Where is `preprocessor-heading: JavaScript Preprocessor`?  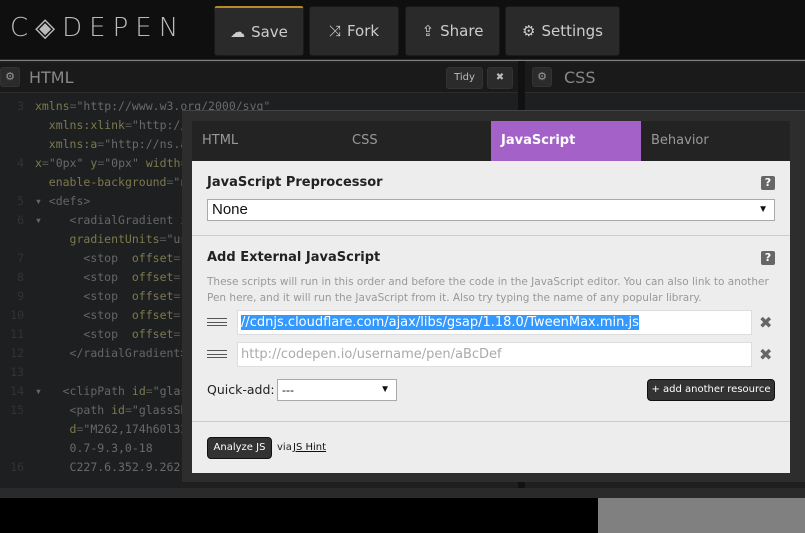
preprocessor-heading: JavaScript Preprocessor is located at coordinates (295, 182).